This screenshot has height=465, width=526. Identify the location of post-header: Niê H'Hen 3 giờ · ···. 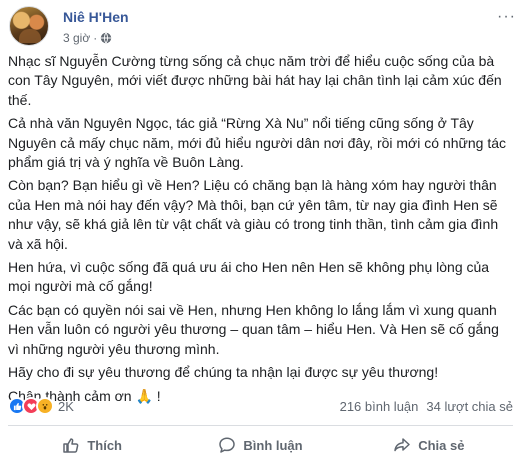
(262, 27).